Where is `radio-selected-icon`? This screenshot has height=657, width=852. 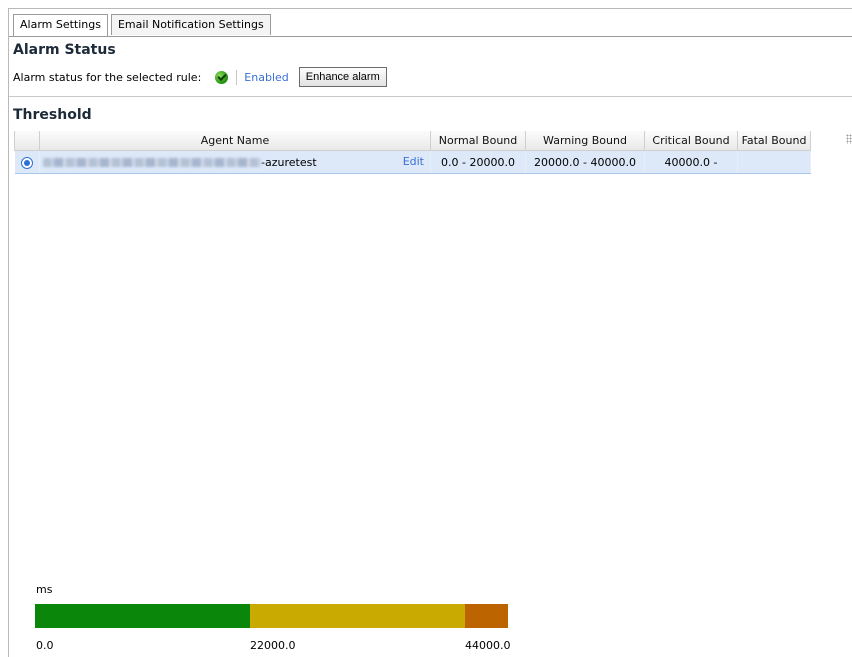 radio-selected-icon is located at coordinates (26, 162).